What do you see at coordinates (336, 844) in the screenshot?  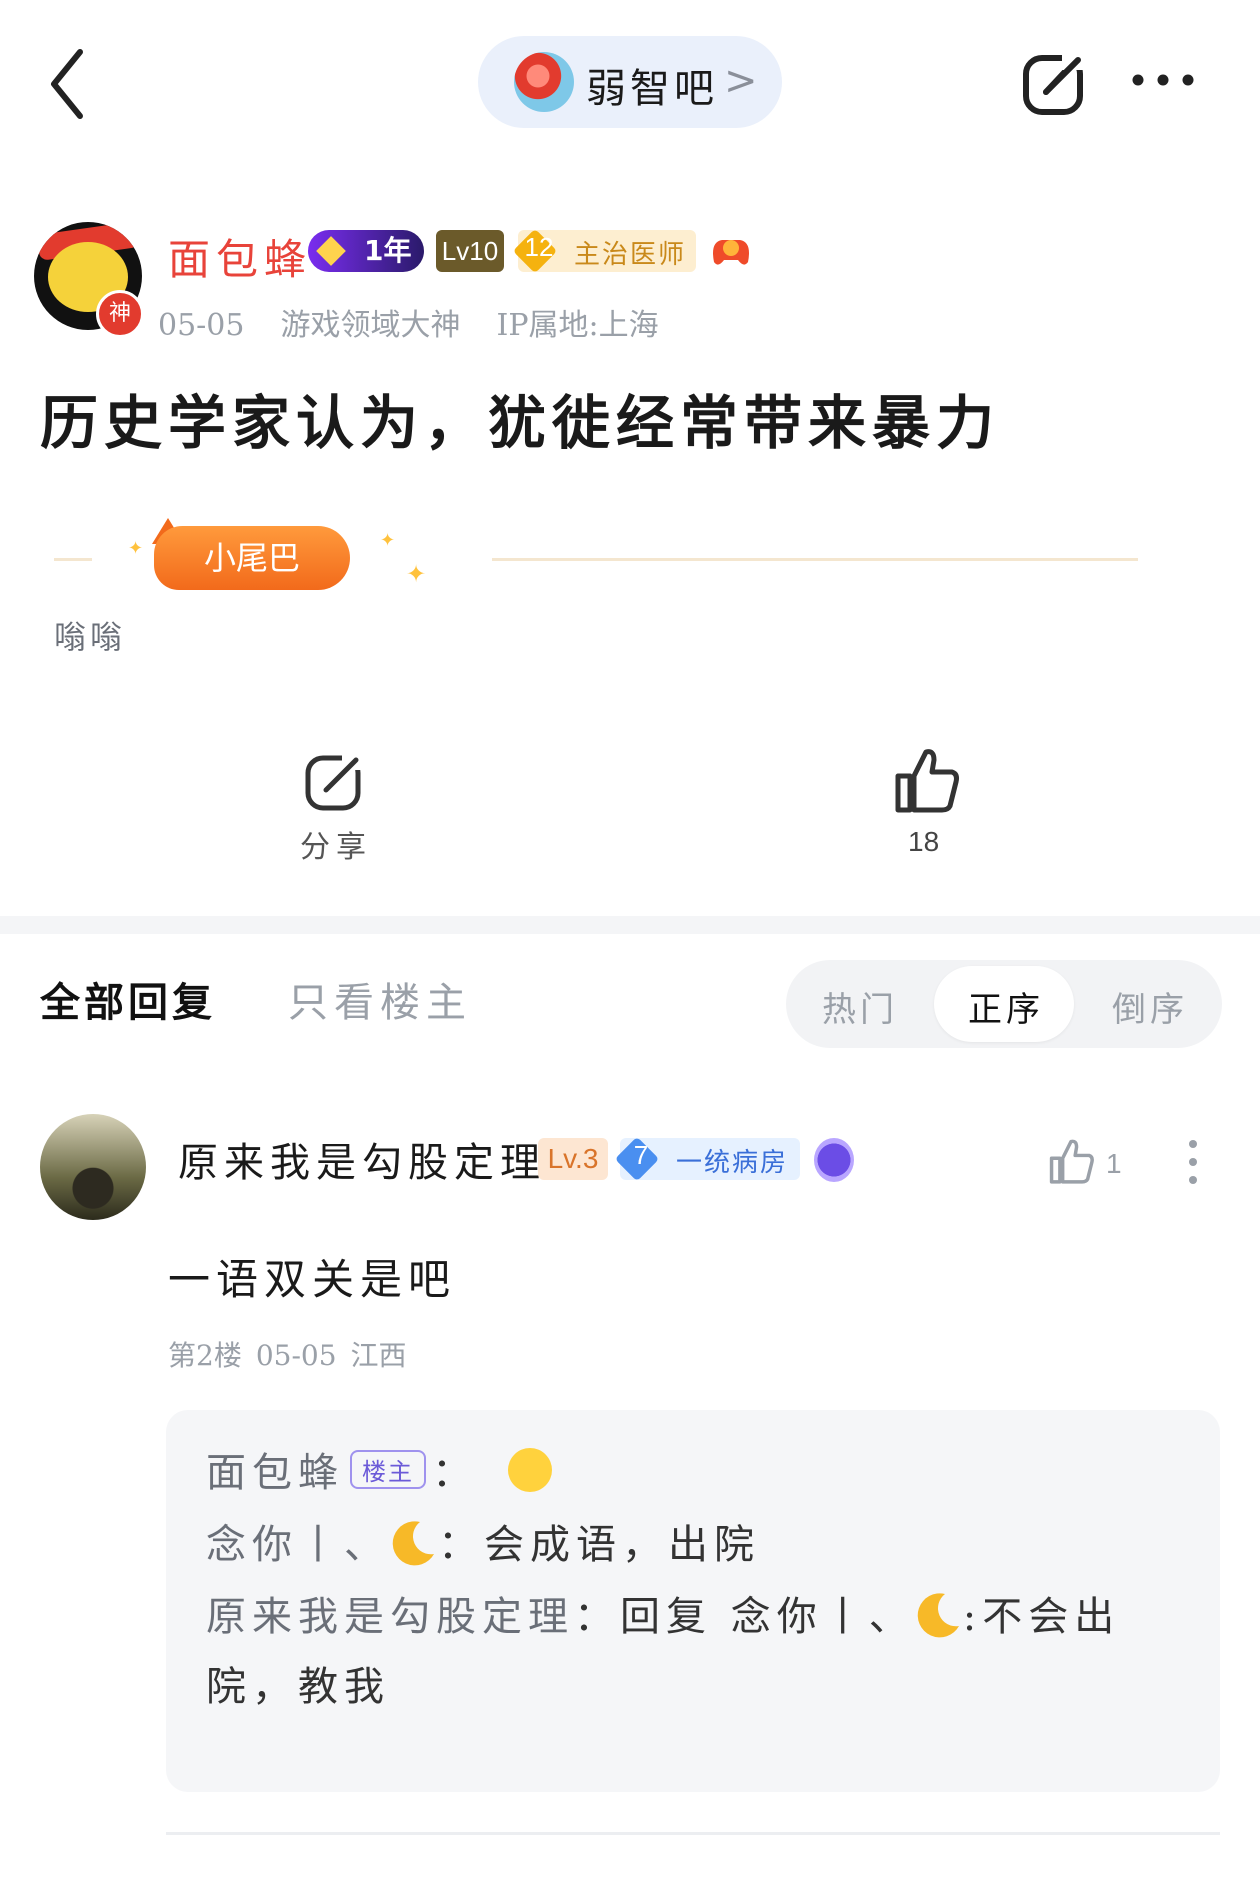 I see `share-button-label: 分享` at bounding box center [336, 844].